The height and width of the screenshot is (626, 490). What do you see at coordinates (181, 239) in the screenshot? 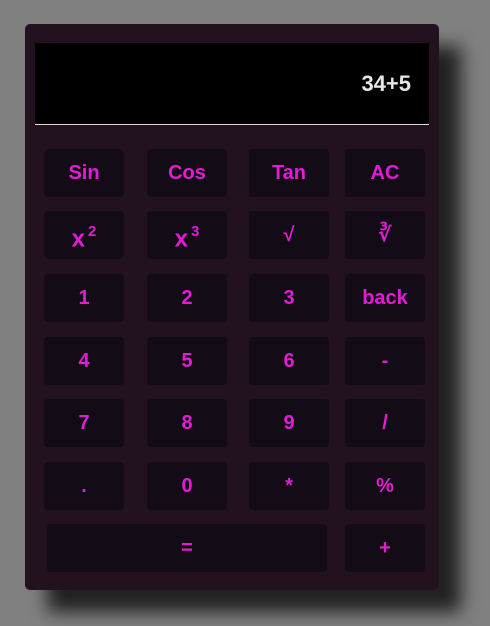
I see `cube-base: x` at bounding box center [181, 239].